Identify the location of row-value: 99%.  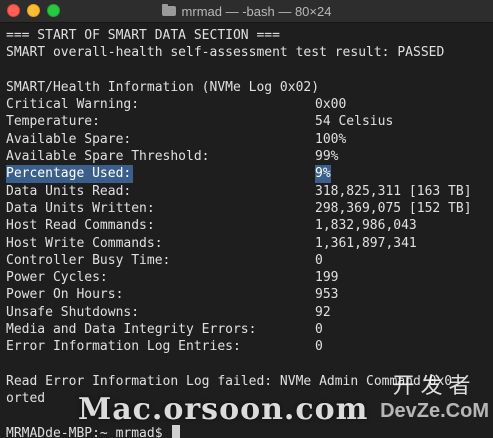
(327, 157).